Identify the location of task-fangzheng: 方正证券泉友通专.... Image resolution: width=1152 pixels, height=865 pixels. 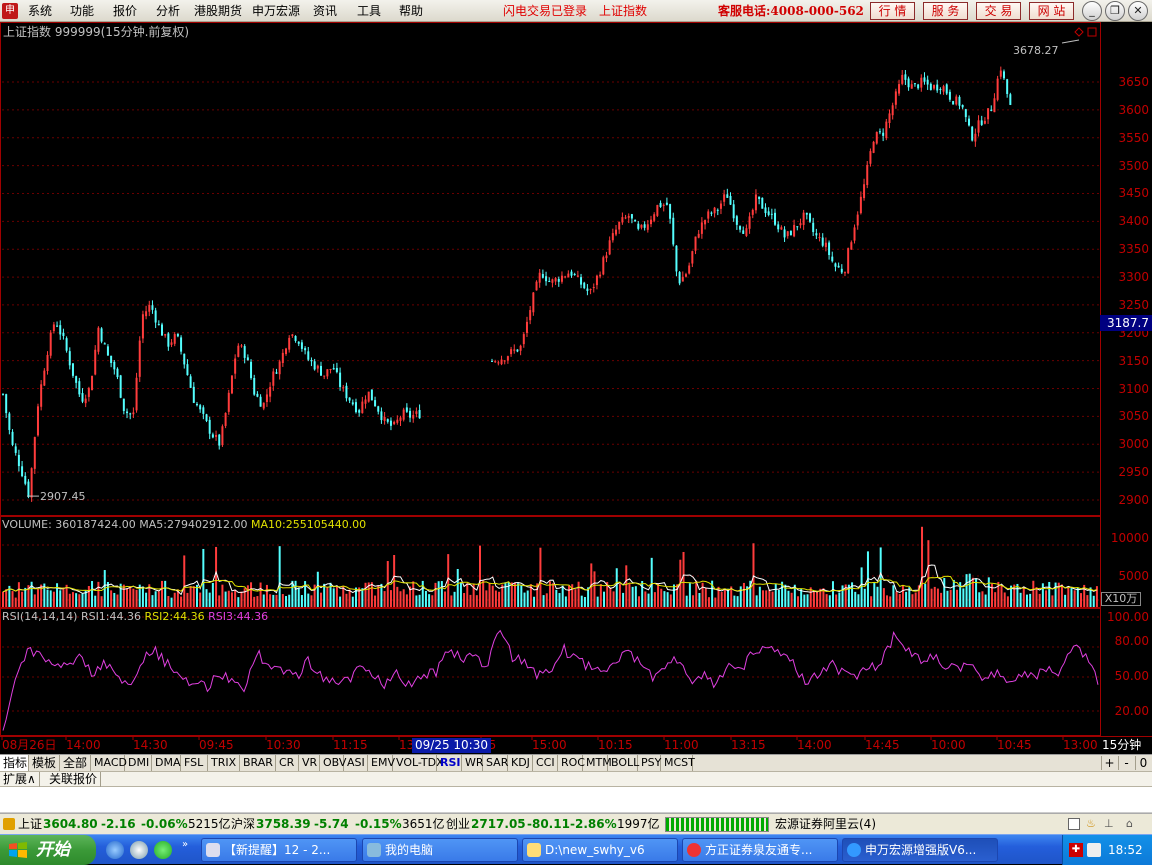
(760, 850).